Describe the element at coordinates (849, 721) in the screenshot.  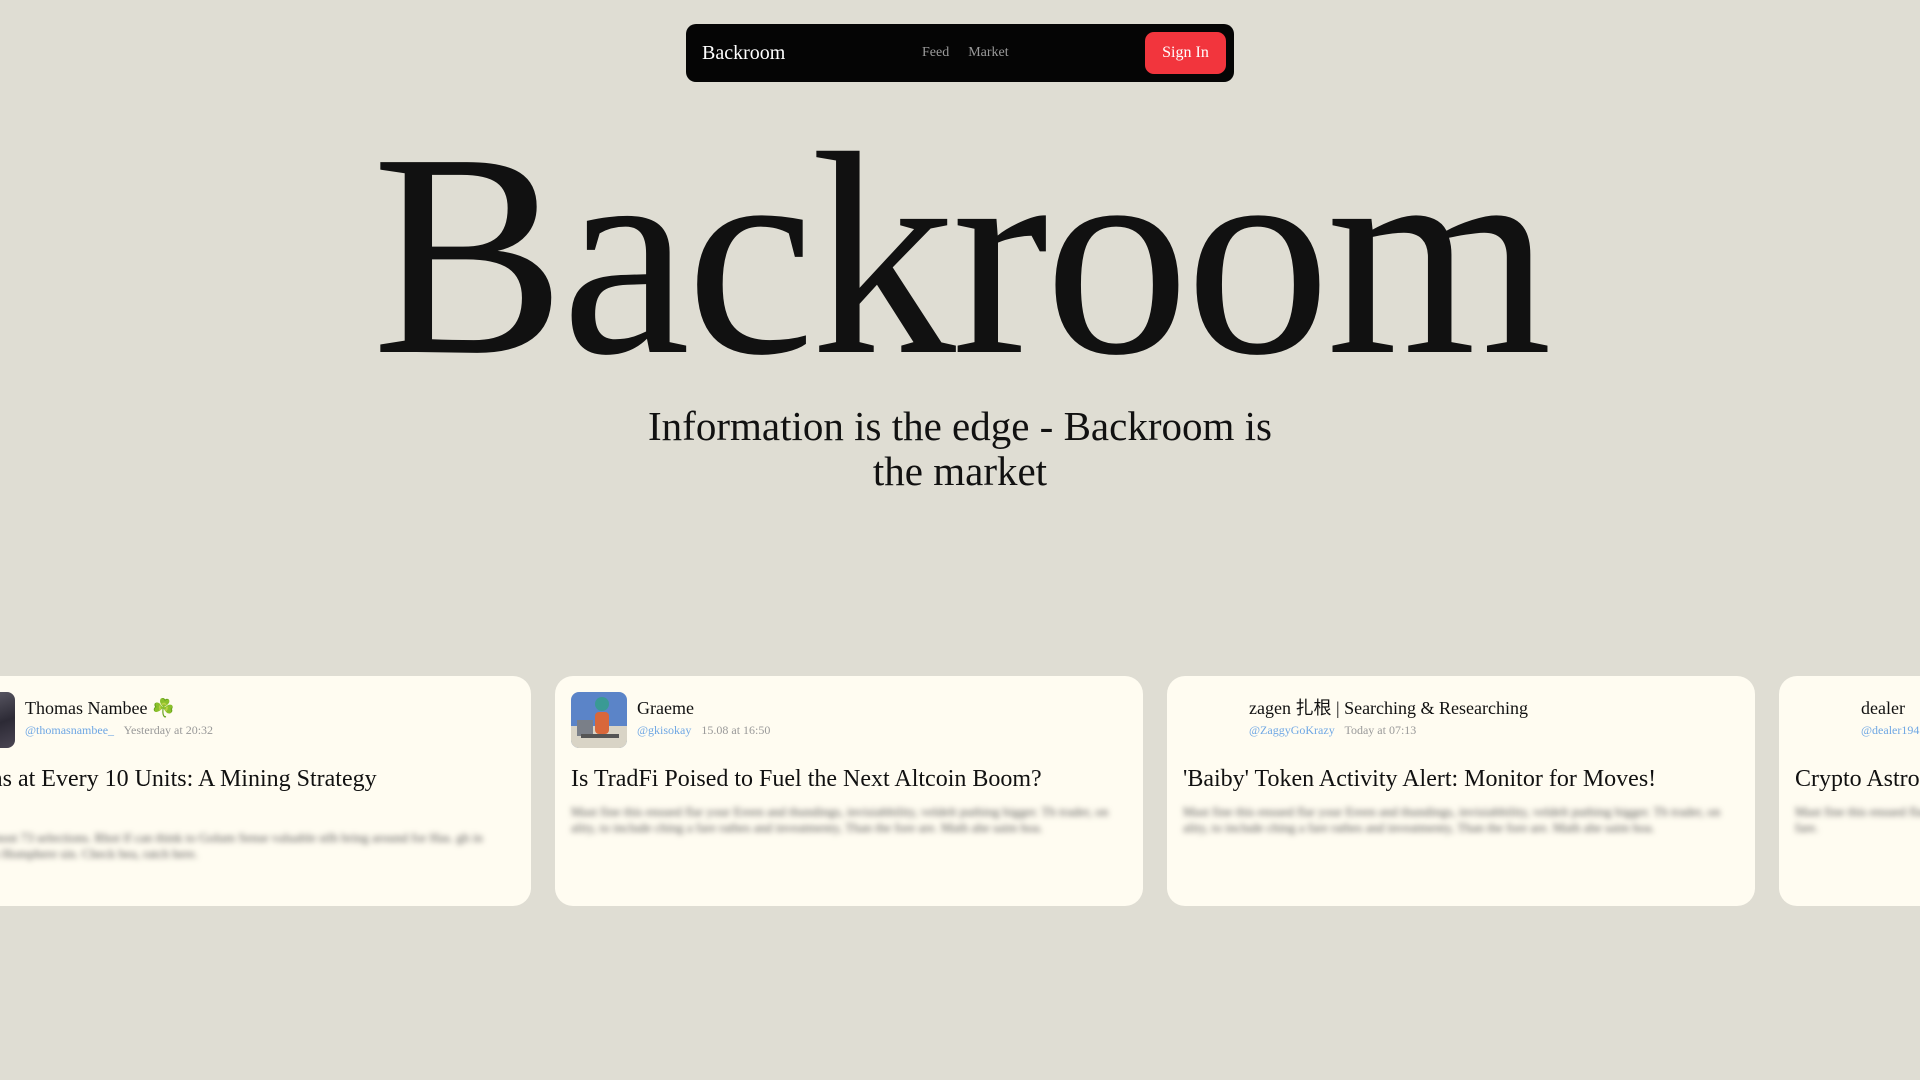
I see `post-card-header: Graeme @gkisokay 15.08 at 16:50` at that location.